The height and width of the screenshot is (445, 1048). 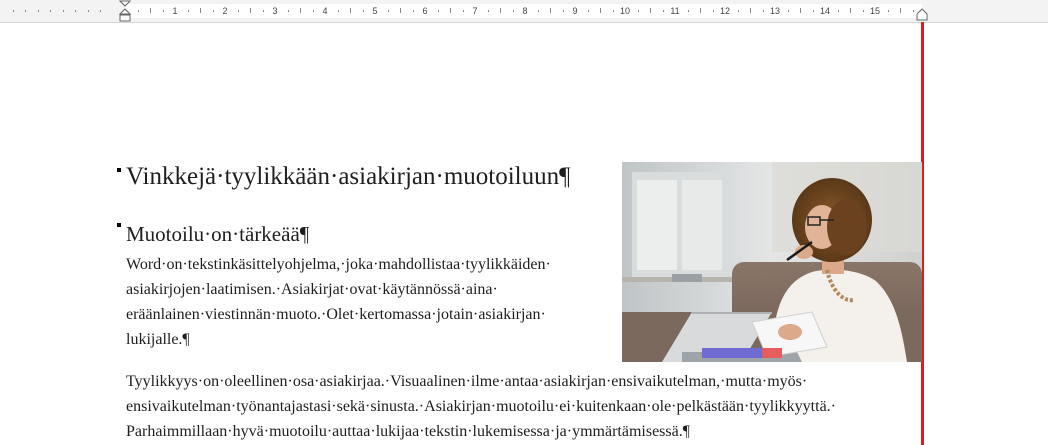 What do you see at coordinates (217, 234) in the screenshot?
I see `heading-2: Muotoilu·on·tärkeää¶` at bounding box center [217, 234].